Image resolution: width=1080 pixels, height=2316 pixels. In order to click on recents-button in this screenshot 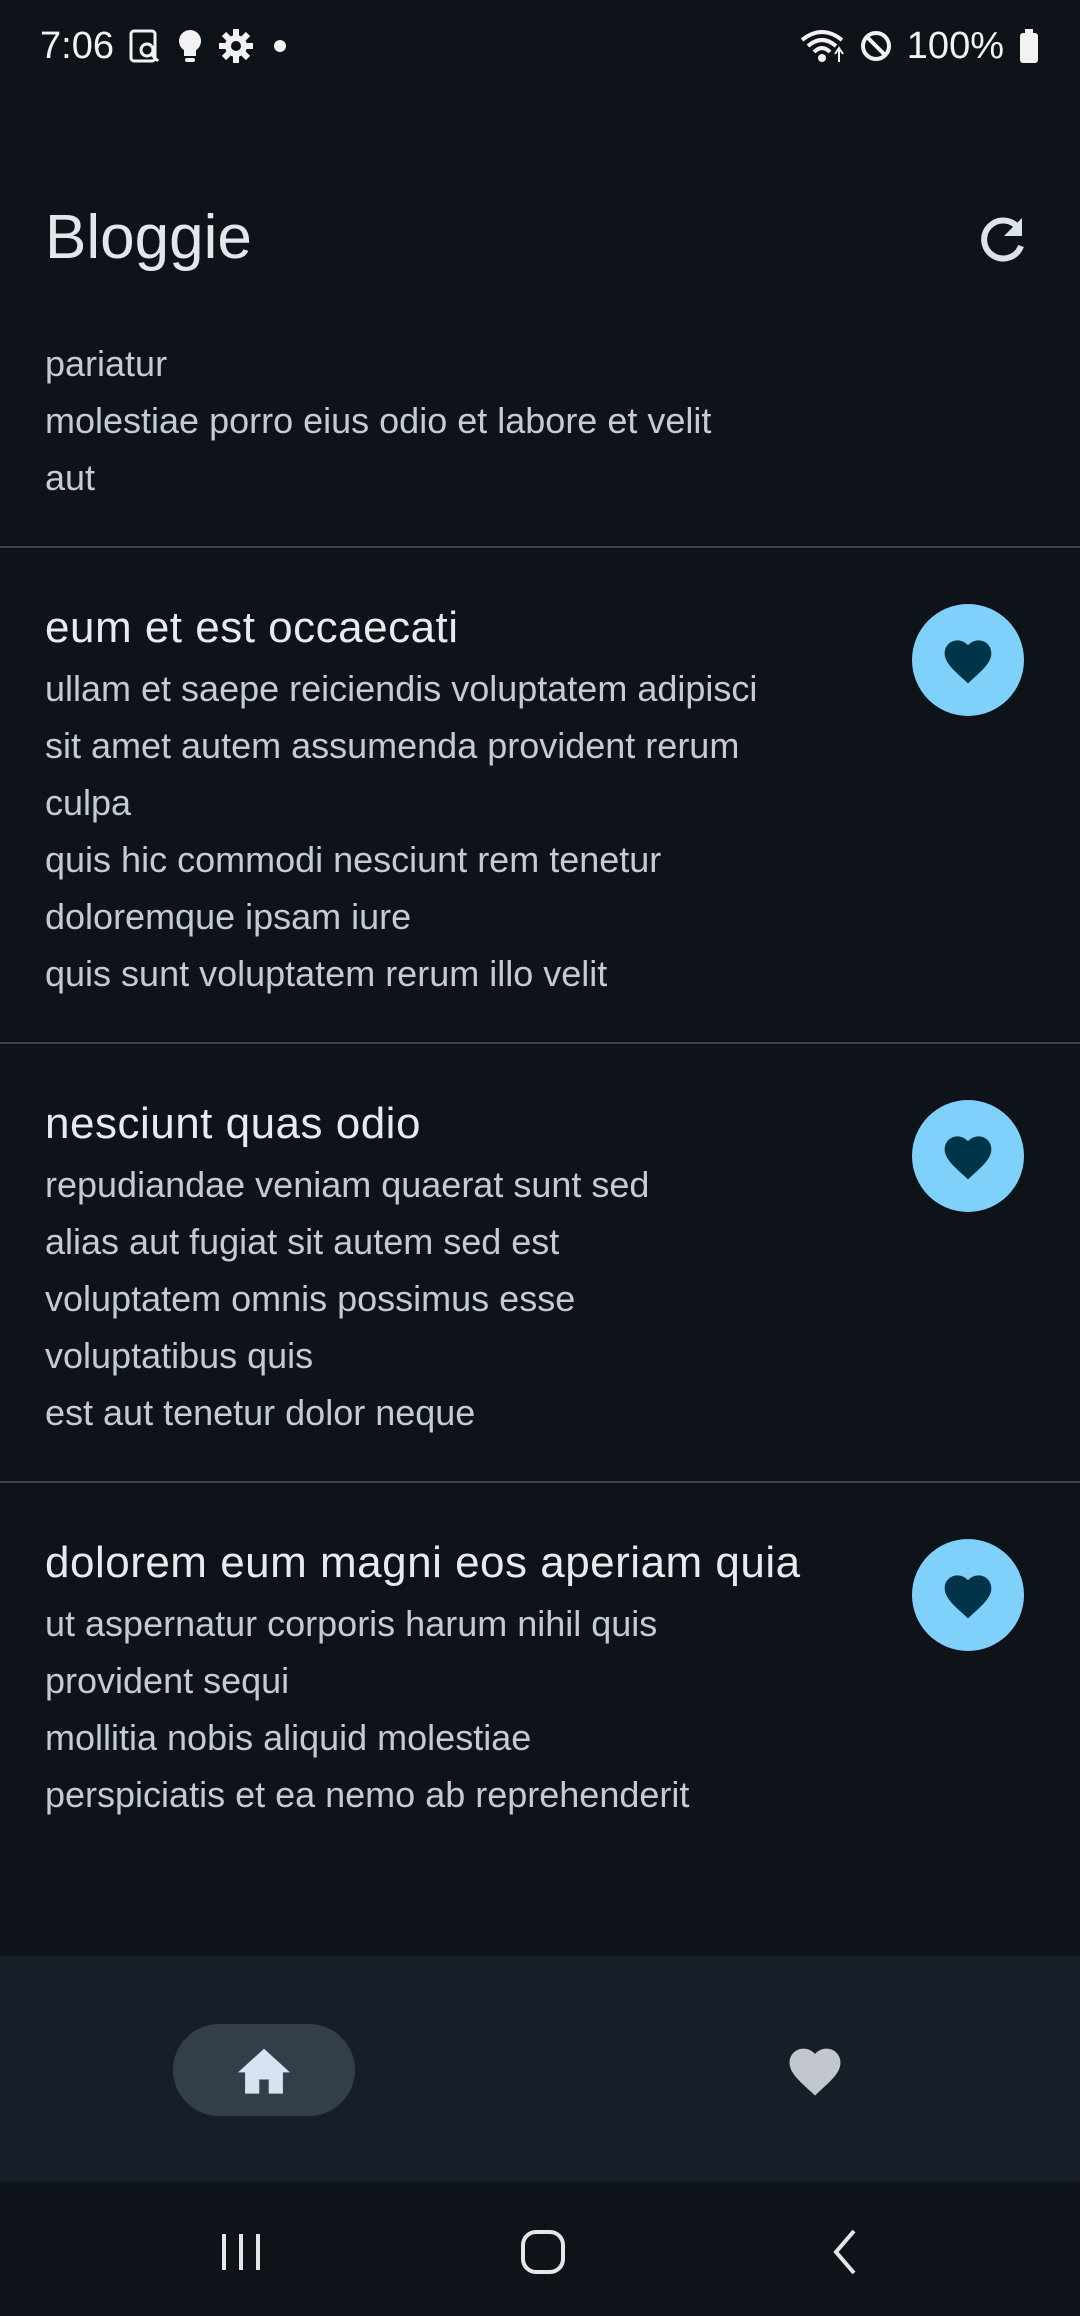, I will do `click(241, 2252)`.